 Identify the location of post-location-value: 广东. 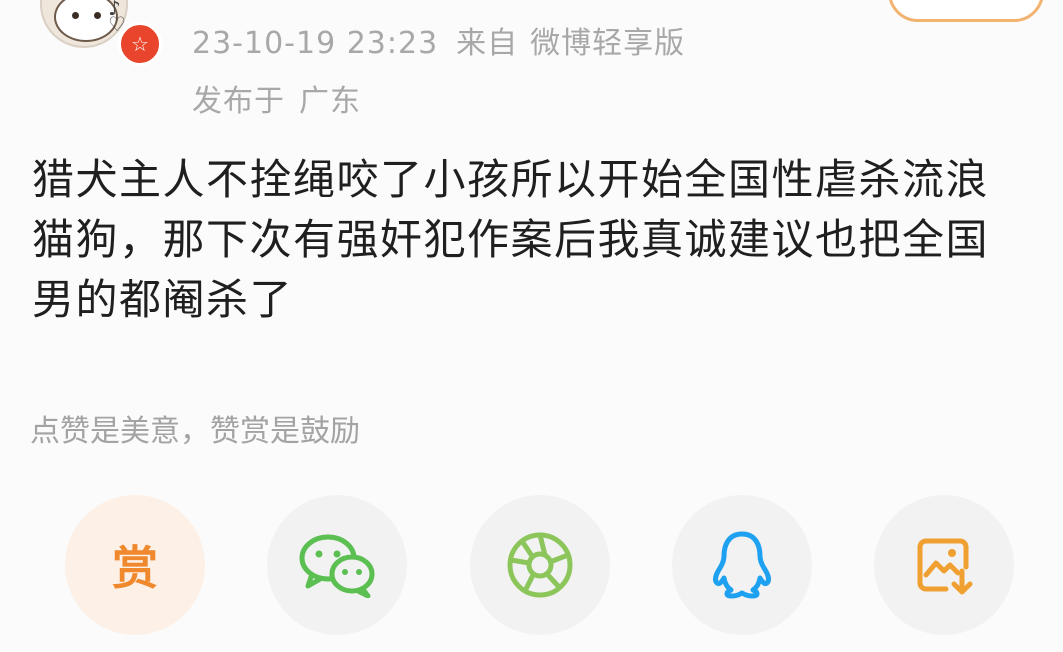
(330, 101).